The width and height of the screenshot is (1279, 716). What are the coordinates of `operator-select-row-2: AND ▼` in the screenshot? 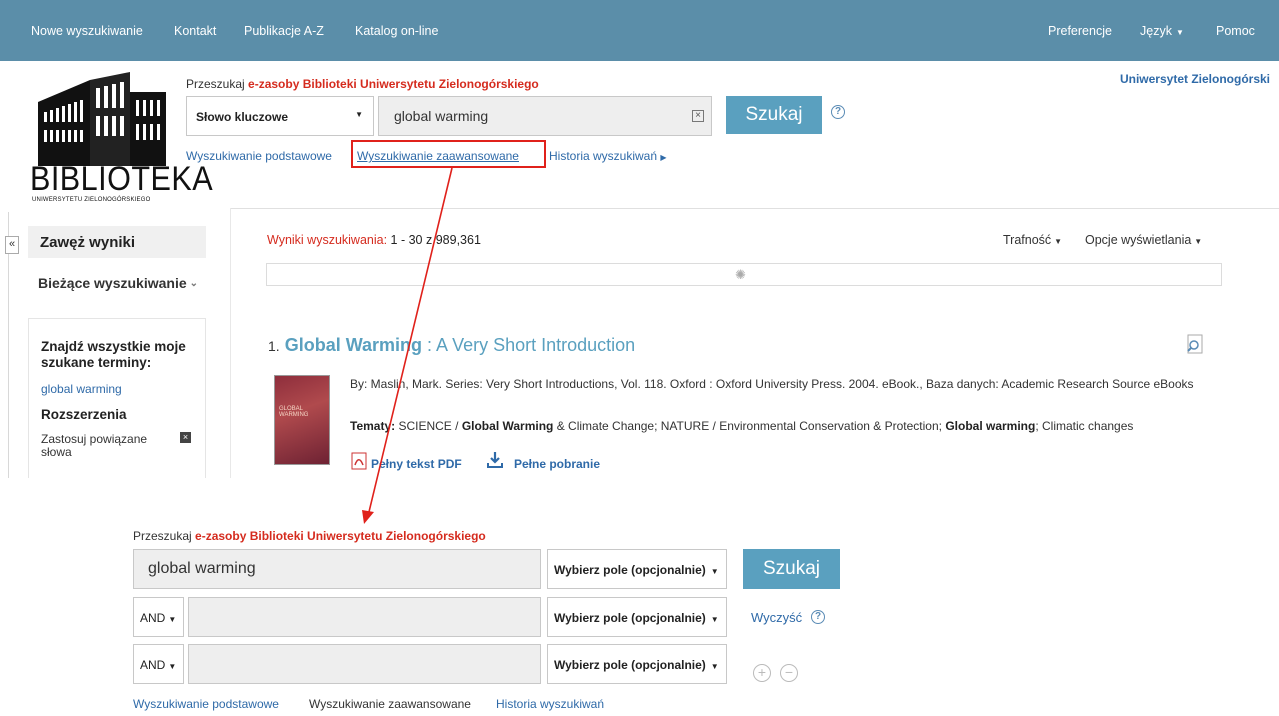 It's located at (158, 617).